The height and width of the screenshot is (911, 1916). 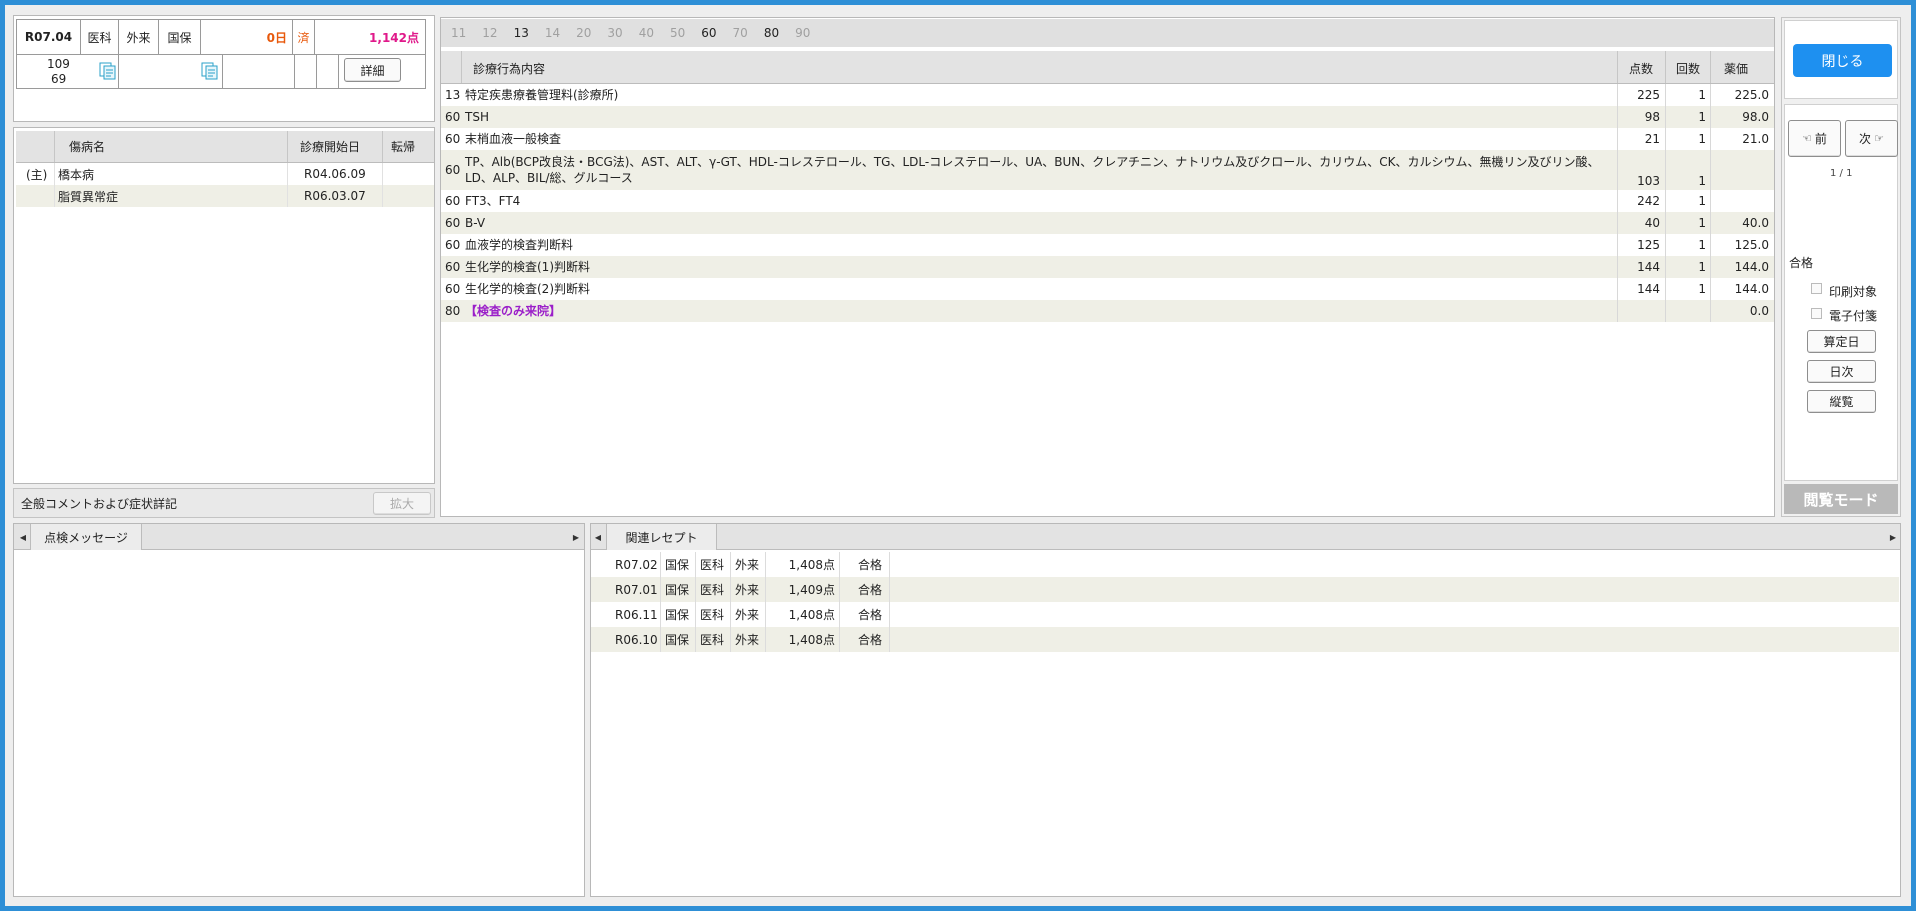 What do you see at coordinates (372, 70) in the screenshot?
I see `detail-button: 詳細` at bounding box center [372, 70].